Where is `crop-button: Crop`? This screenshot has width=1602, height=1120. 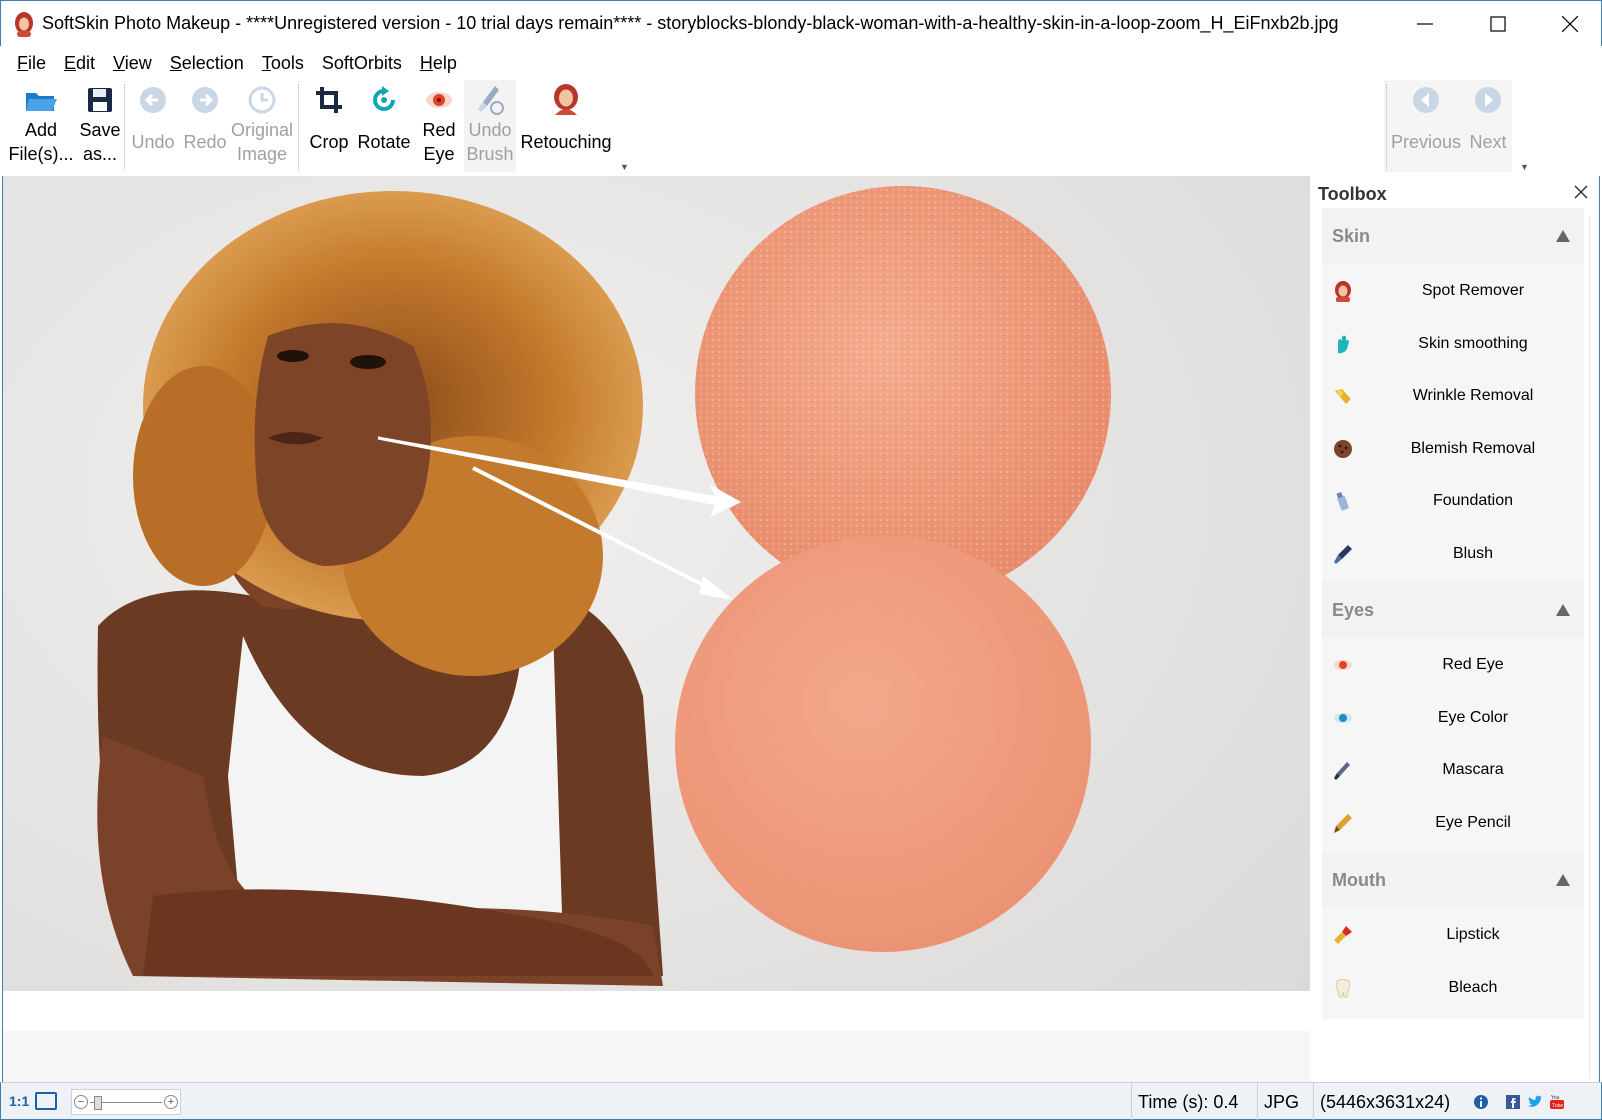 crop-button: Crop is located at coordinates (329, 126).